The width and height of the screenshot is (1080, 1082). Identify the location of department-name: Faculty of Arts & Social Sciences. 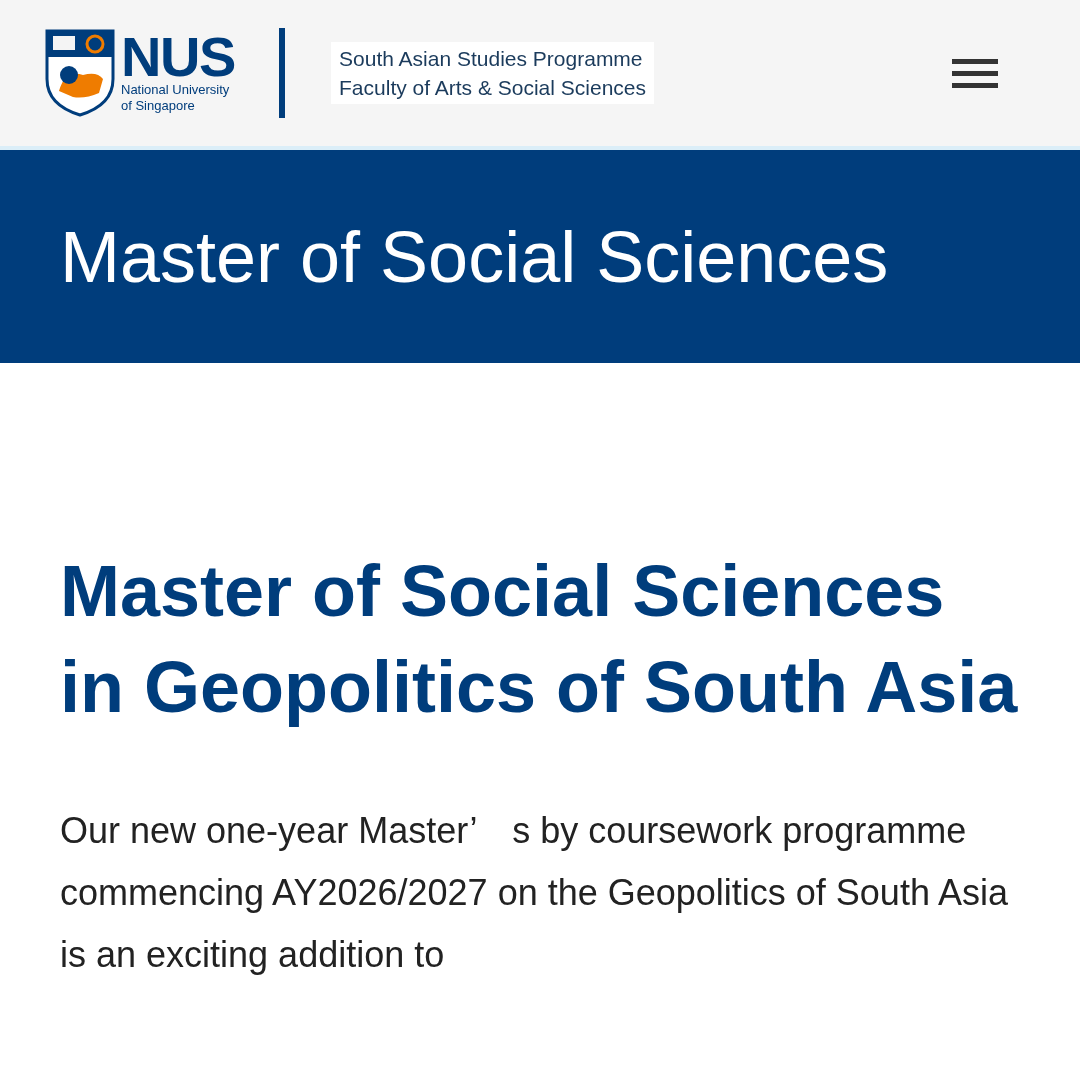
(492, 88).